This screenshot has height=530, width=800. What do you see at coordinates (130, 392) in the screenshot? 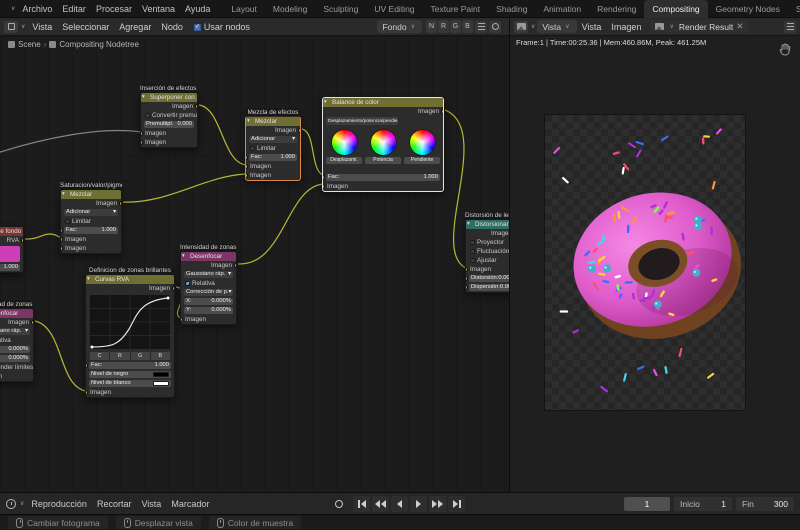
I see `rgb-curves-input-imagen: Imagen` at bounding box center [130, 392].